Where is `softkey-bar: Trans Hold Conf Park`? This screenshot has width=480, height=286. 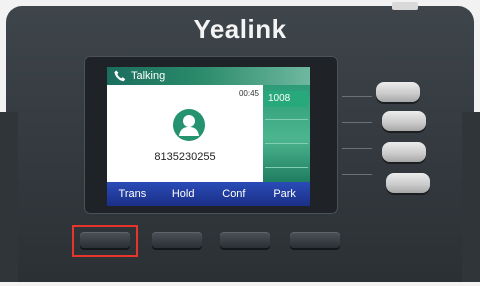
softkey-bar: Trans Hold Conf Park is located at coordinates (208, 194).